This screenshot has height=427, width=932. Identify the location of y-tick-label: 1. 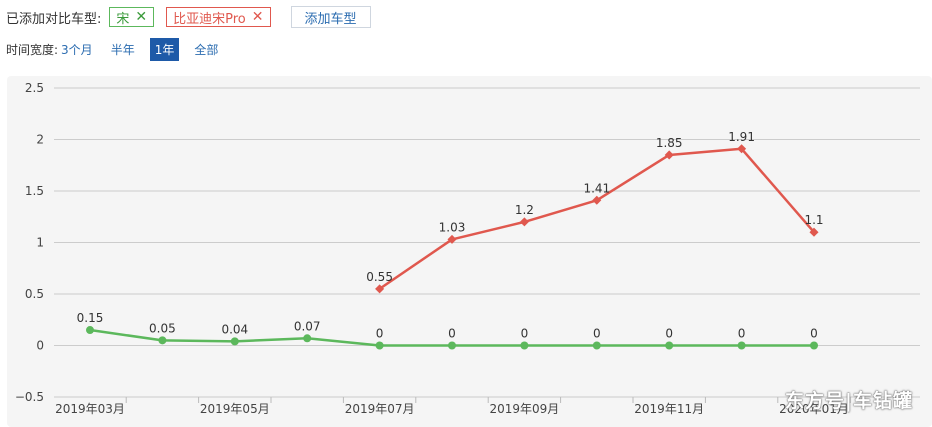
(40, 243).